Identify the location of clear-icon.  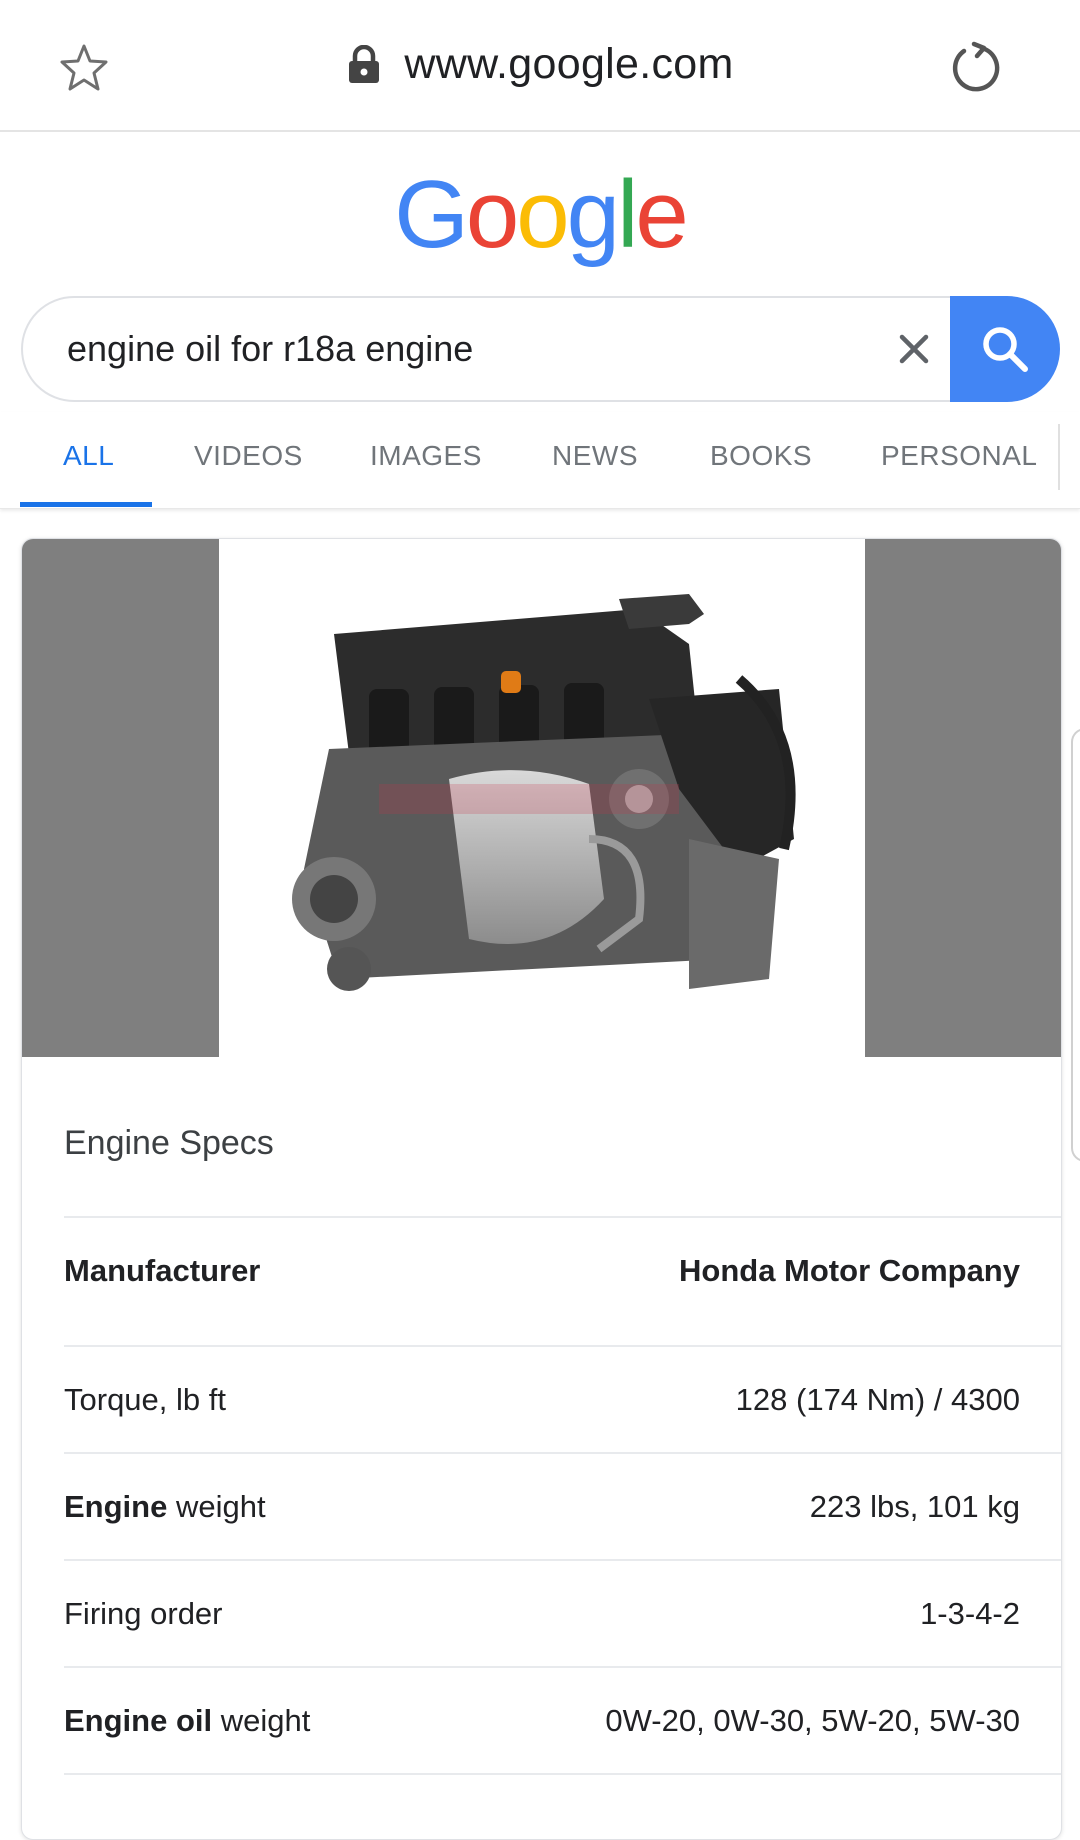
(914, 349).